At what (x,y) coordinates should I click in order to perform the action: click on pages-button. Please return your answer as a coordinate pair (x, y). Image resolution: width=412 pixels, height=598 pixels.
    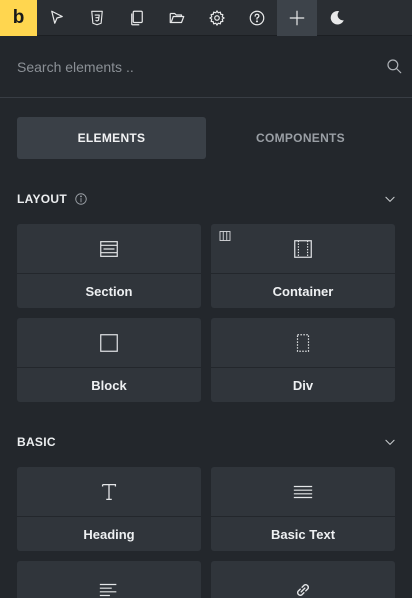
    Looking at the image, I should click on (137, 18).